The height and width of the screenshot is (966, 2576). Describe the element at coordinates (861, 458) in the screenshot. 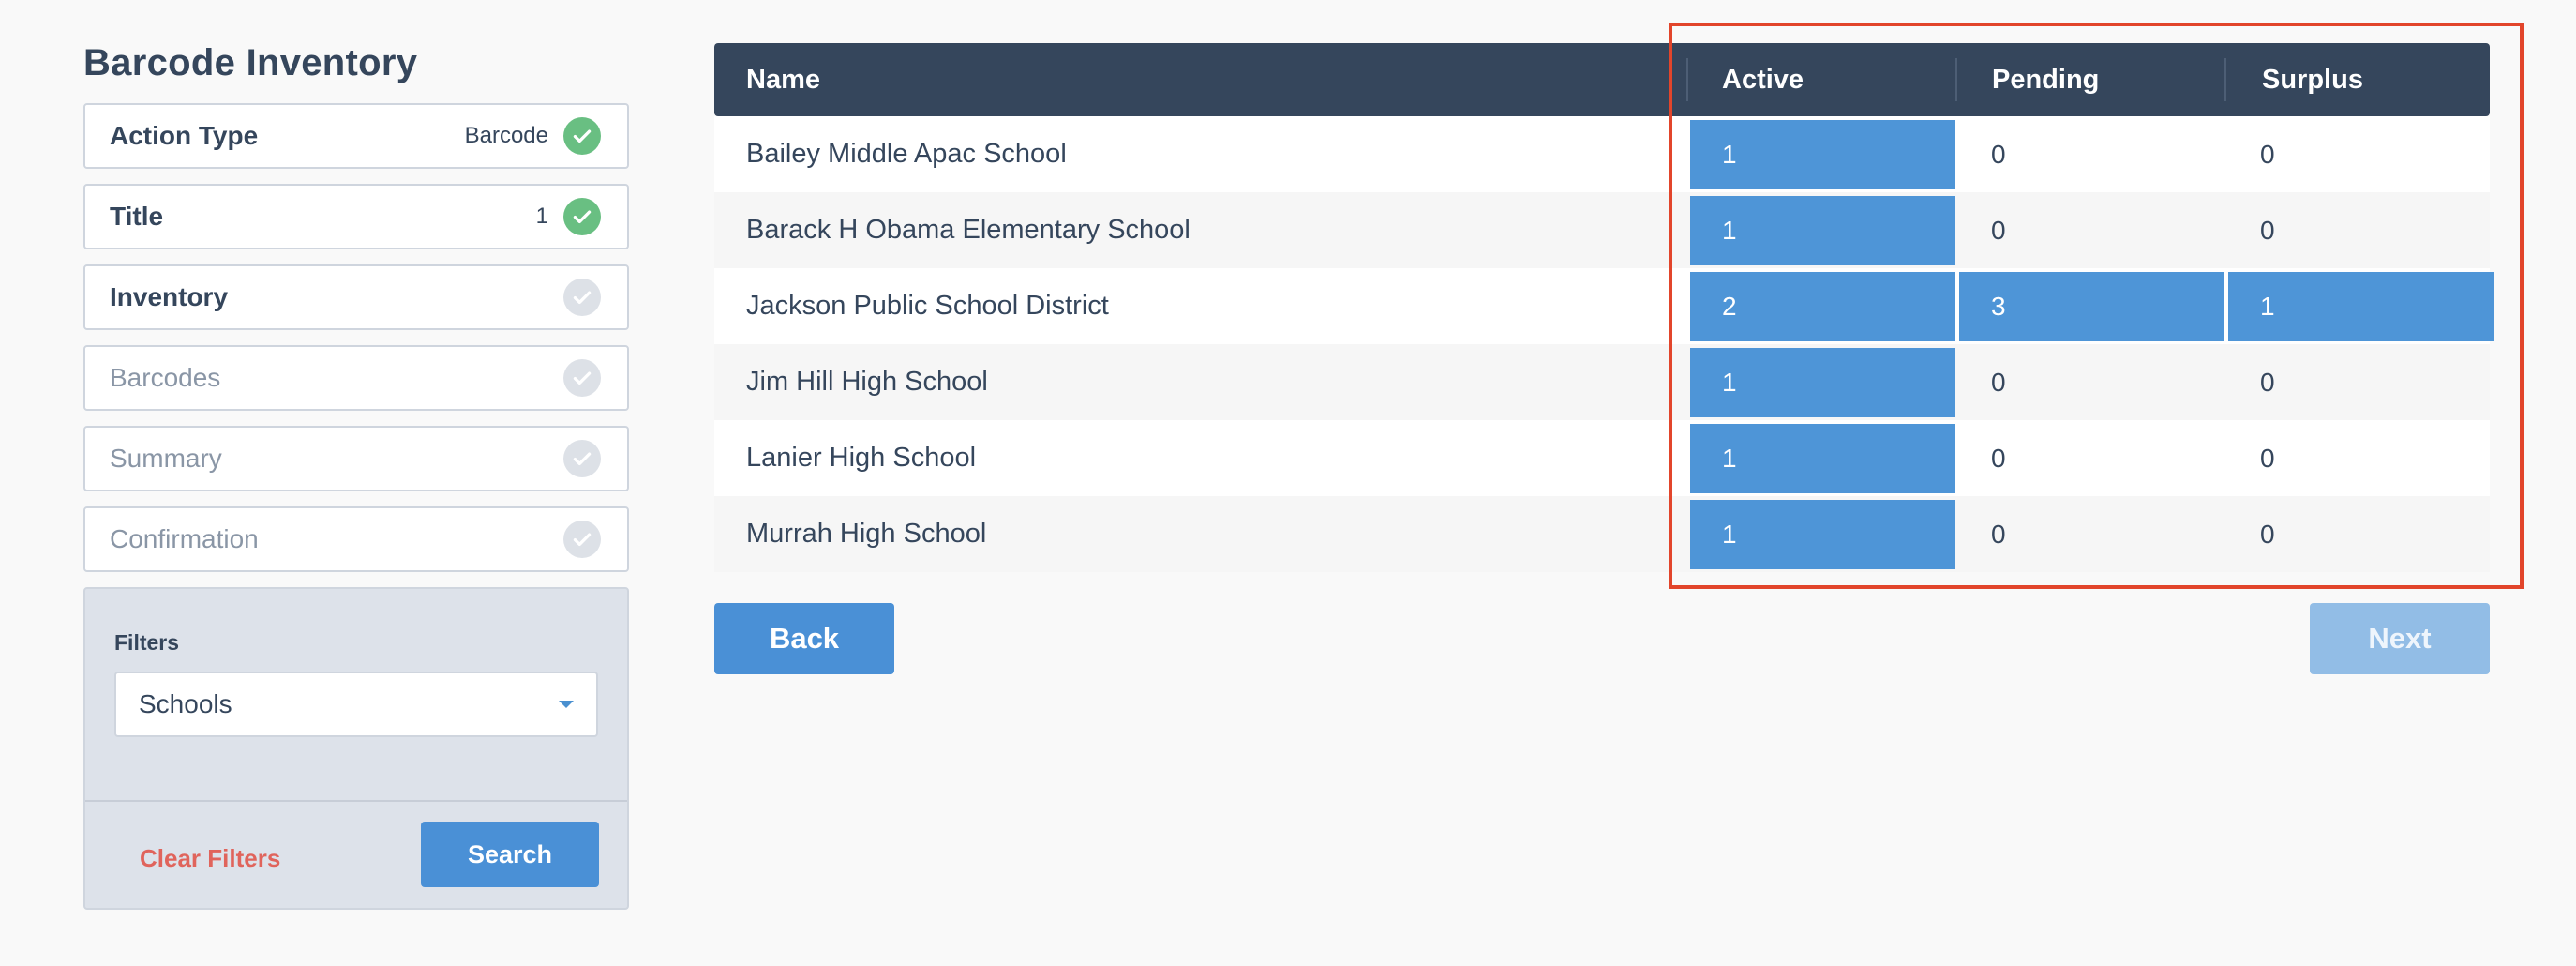

I see `cell-name: Lanier High School` at that location.